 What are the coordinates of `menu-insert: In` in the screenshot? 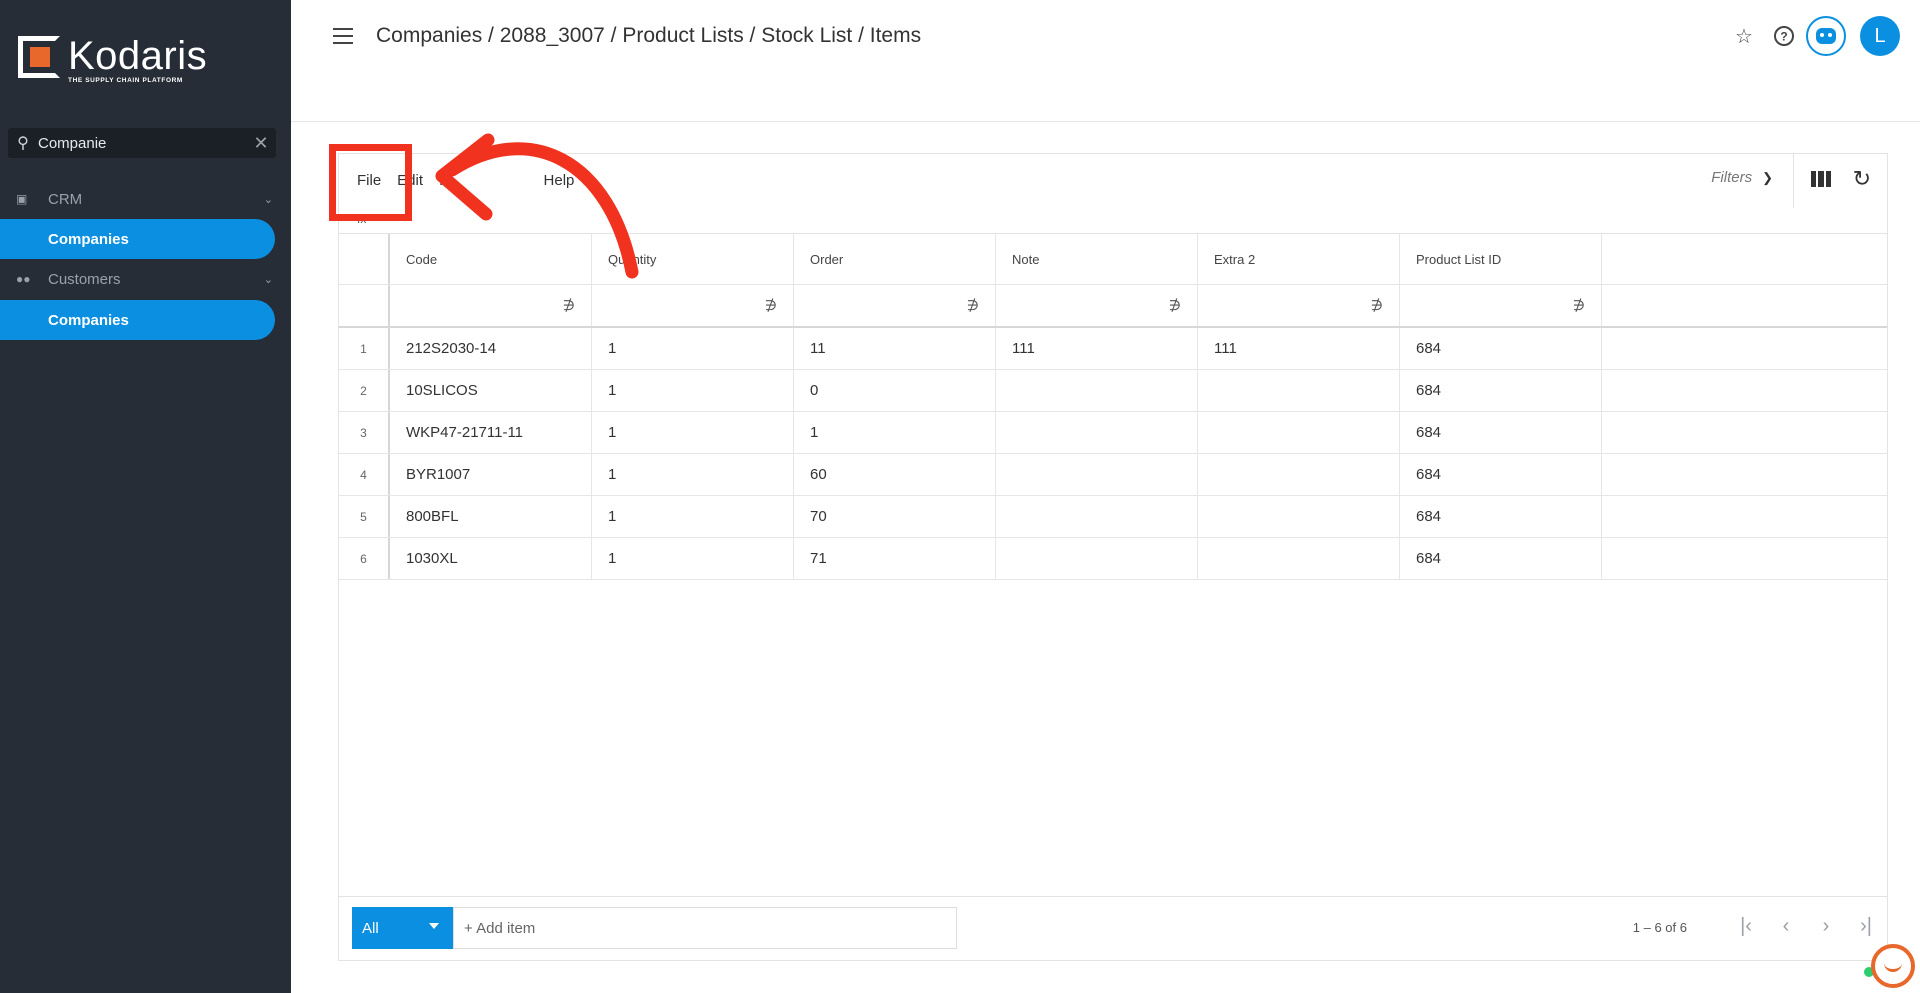 It's located at (445, 180).